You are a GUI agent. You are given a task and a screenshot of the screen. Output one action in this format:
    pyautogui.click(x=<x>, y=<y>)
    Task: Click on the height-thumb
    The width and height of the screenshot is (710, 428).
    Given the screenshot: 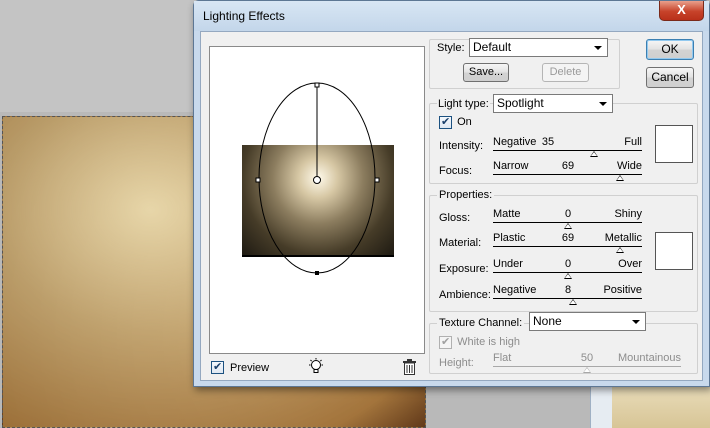 What is the action you would take?
    pyautogui.click(x=587, y=370)
    